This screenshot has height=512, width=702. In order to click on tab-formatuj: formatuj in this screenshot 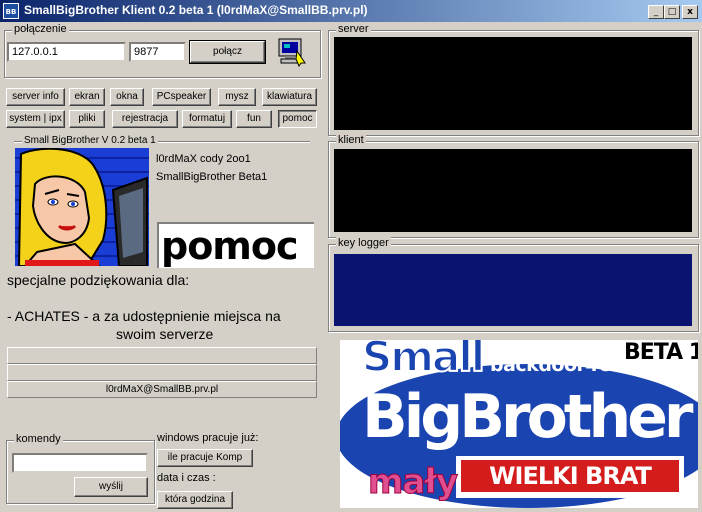, I will do `click(207, 119)`.